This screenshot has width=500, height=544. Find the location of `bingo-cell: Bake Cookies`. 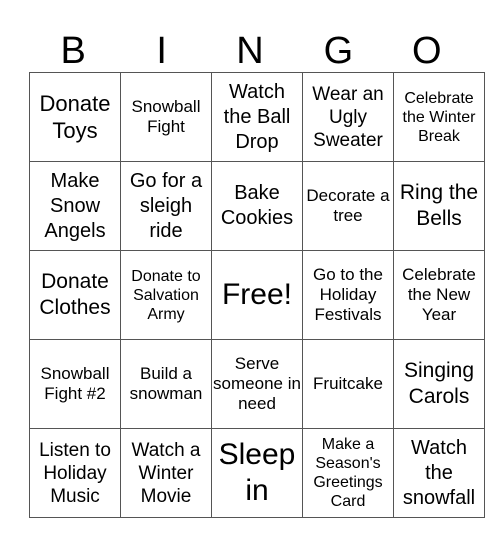

bingo-cell: Bake Cookies is located at coordinates (257, 206).